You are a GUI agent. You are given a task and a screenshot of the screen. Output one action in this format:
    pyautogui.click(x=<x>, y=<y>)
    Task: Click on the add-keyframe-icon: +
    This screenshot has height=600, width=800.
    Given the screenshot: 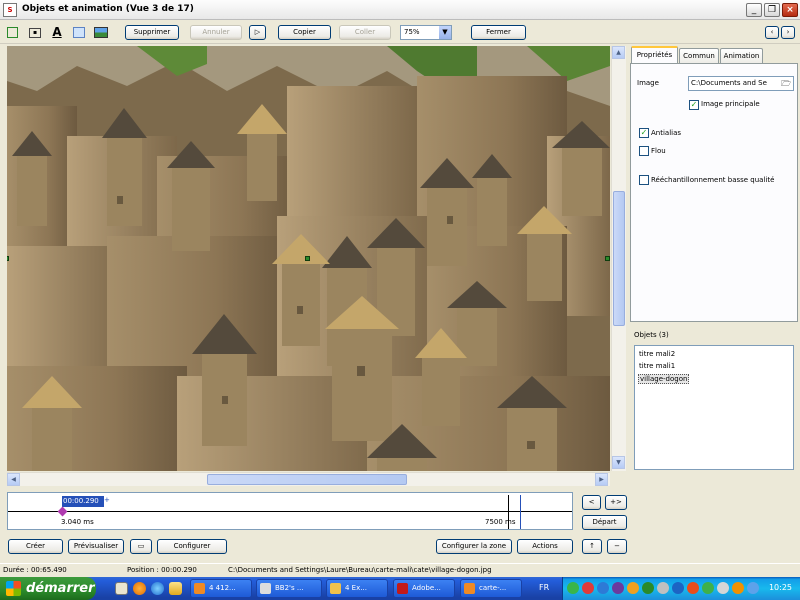 What is the action you would take?
    pyautogui.click(x=107, y=500)
    